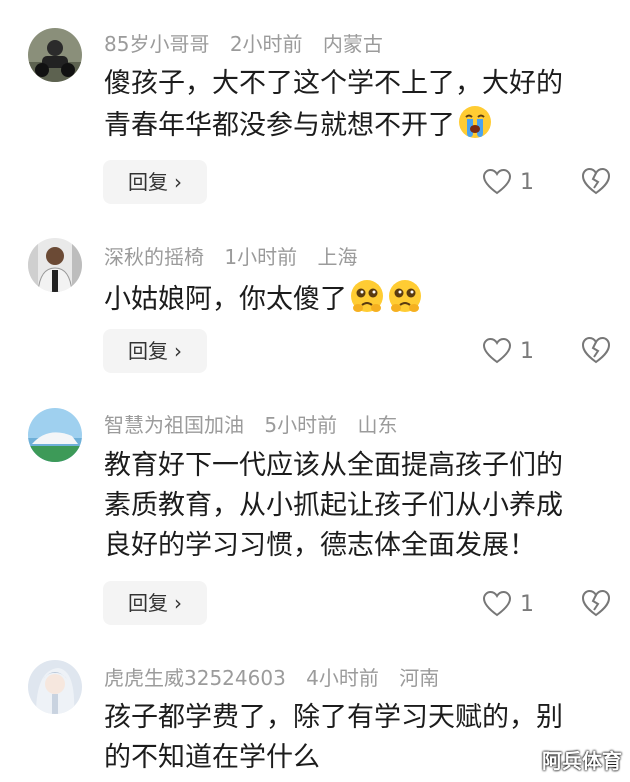 This screenshot has height=782, width=630. What do you see at coordinates (257, 425) in the screenshot?
I see `comment-meta: 智慧为祖国加油 5小时前 山东` at bounding box center [257, 425].